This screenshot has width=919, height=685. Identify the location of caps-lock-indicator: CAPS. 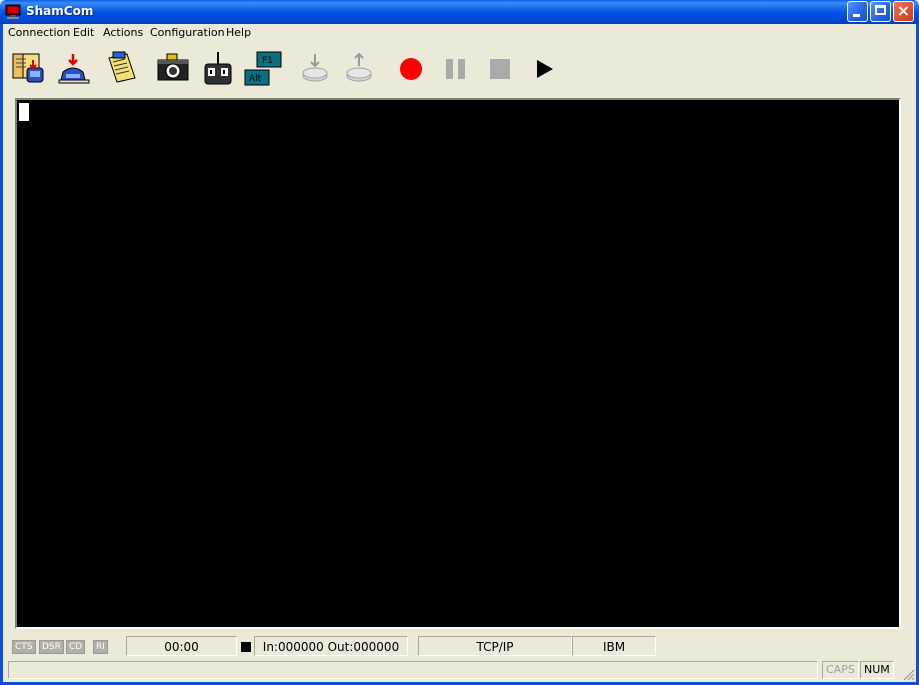
(840, 670).